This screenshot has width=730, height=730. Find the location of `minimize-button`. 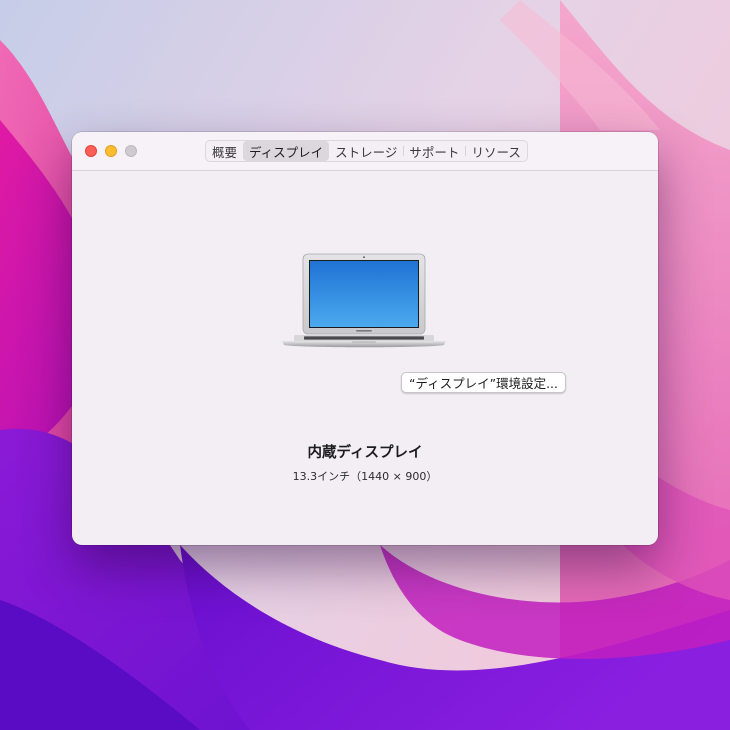

minimize-button is located at coordinates (111, 151).